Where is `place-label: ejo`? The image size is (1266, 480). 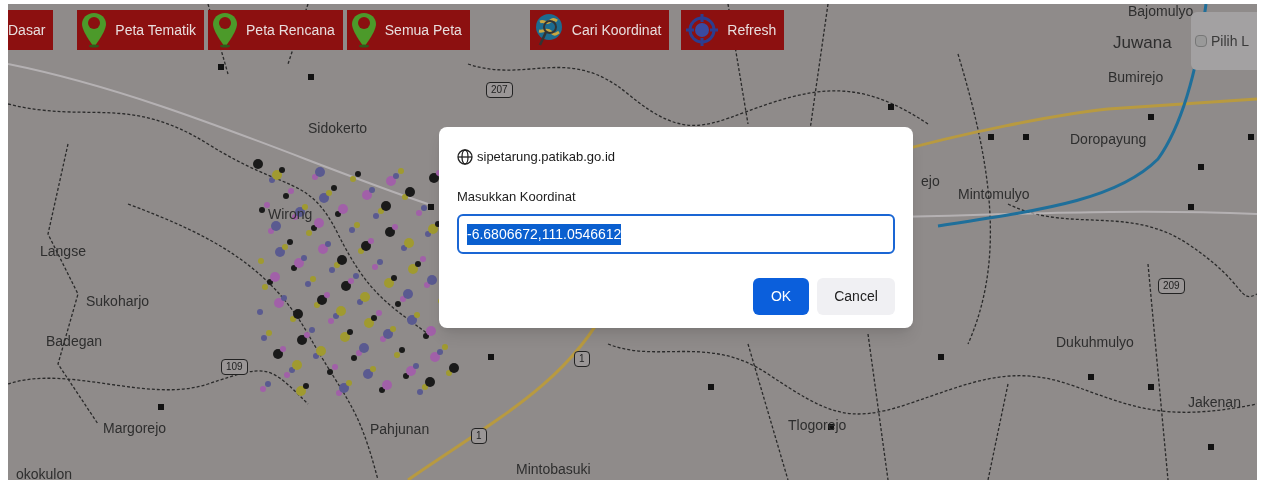 place-label: ejo is located at coordinates (930, 181).